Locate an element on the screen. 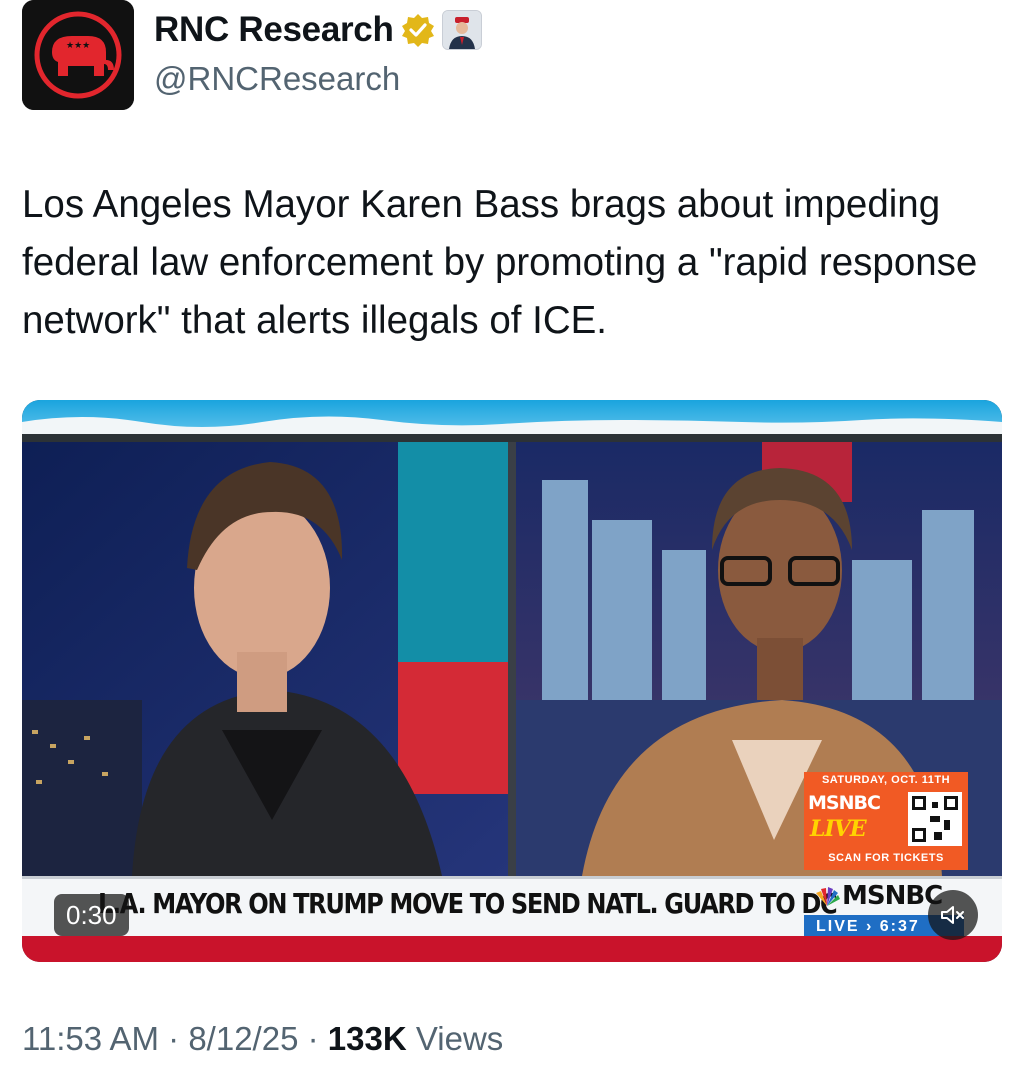 This screenshot has width=1024, height=1088. author-display-name: RNC Research is located at coordinates (274, 30).